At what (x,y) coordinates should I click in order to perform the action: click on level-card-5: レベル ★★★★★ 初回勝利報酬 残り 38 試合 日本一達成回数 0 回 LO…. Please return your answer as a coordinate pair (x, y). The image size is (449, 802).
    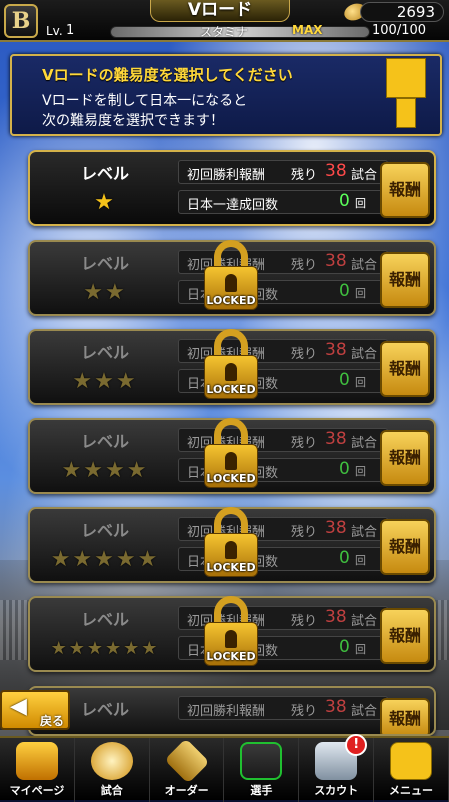
    Looking at the image, I should click on (232, 545).